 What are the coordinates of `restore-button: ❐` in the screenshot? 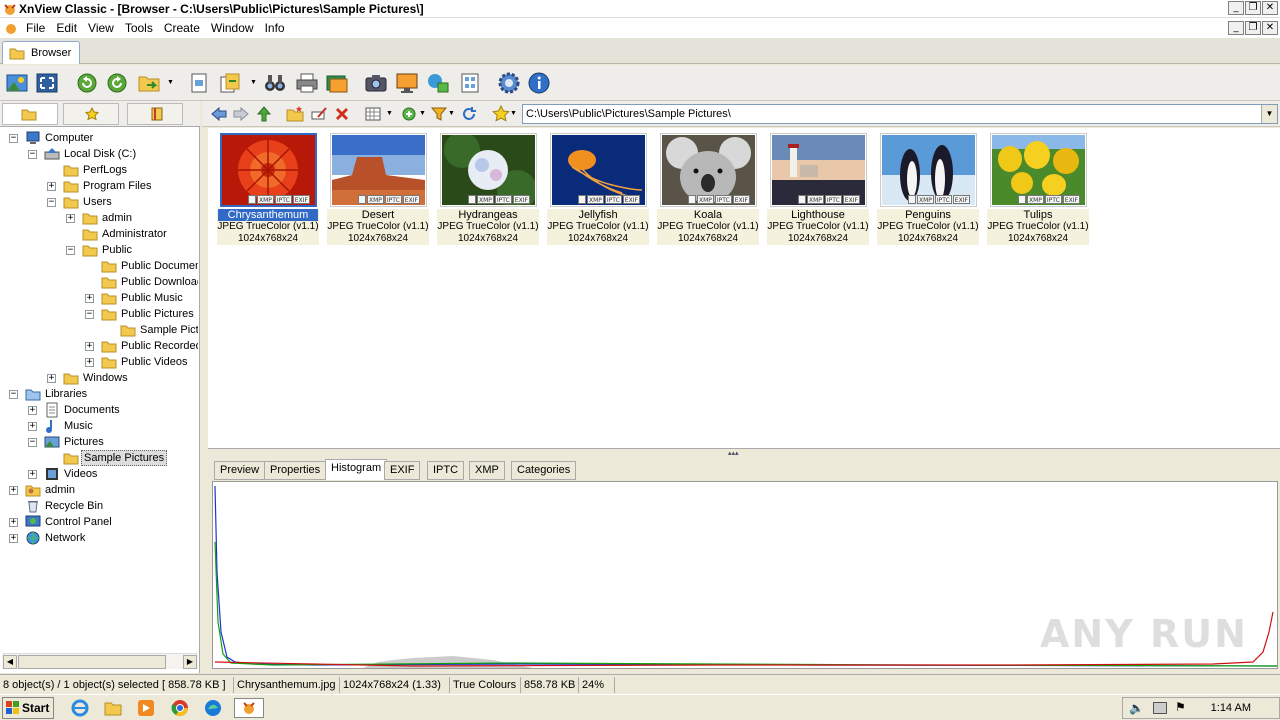 It's located at (1253, 8).